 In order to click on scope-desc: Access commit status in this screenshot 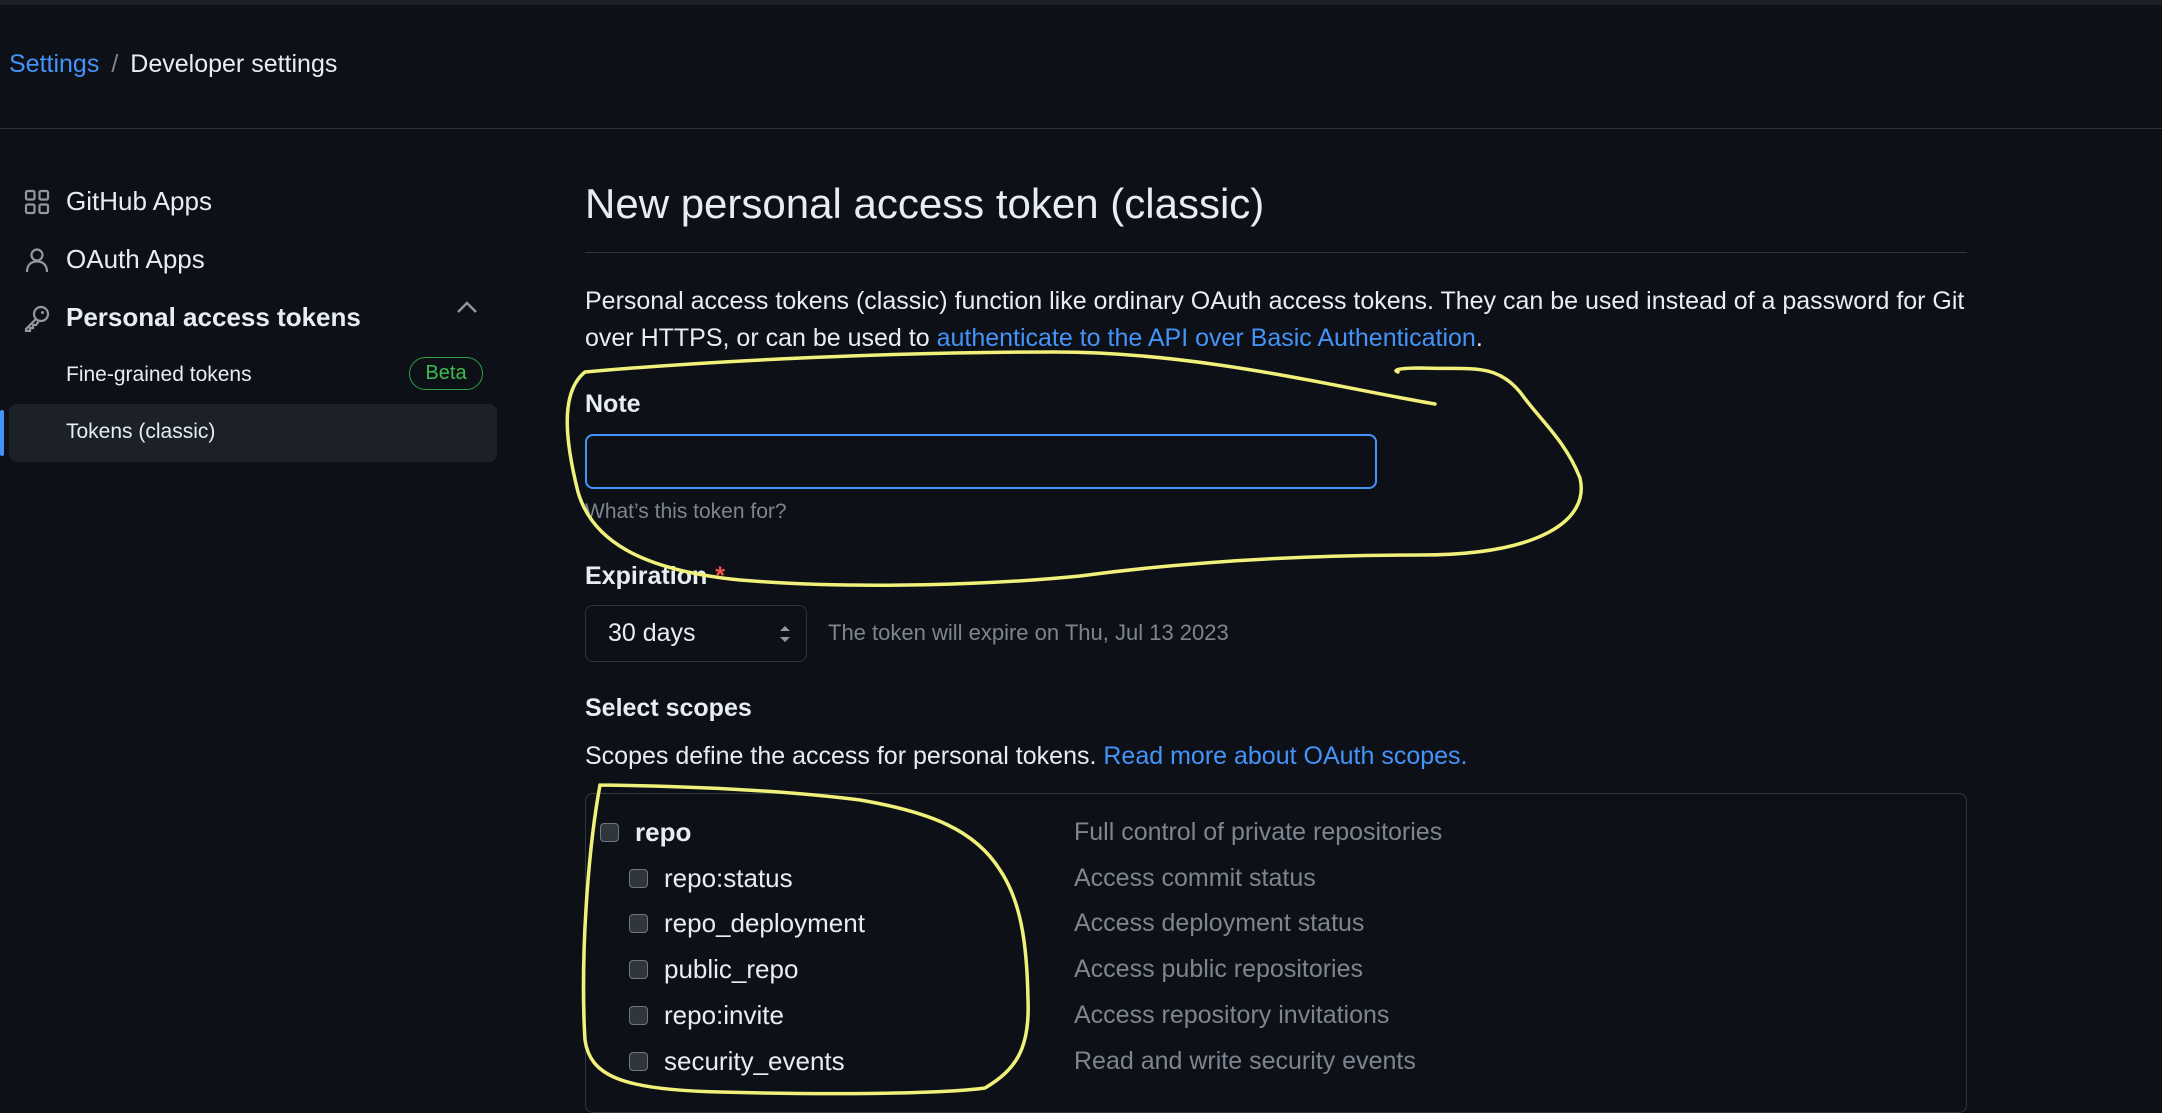, I will do `click(1195, 878)`.